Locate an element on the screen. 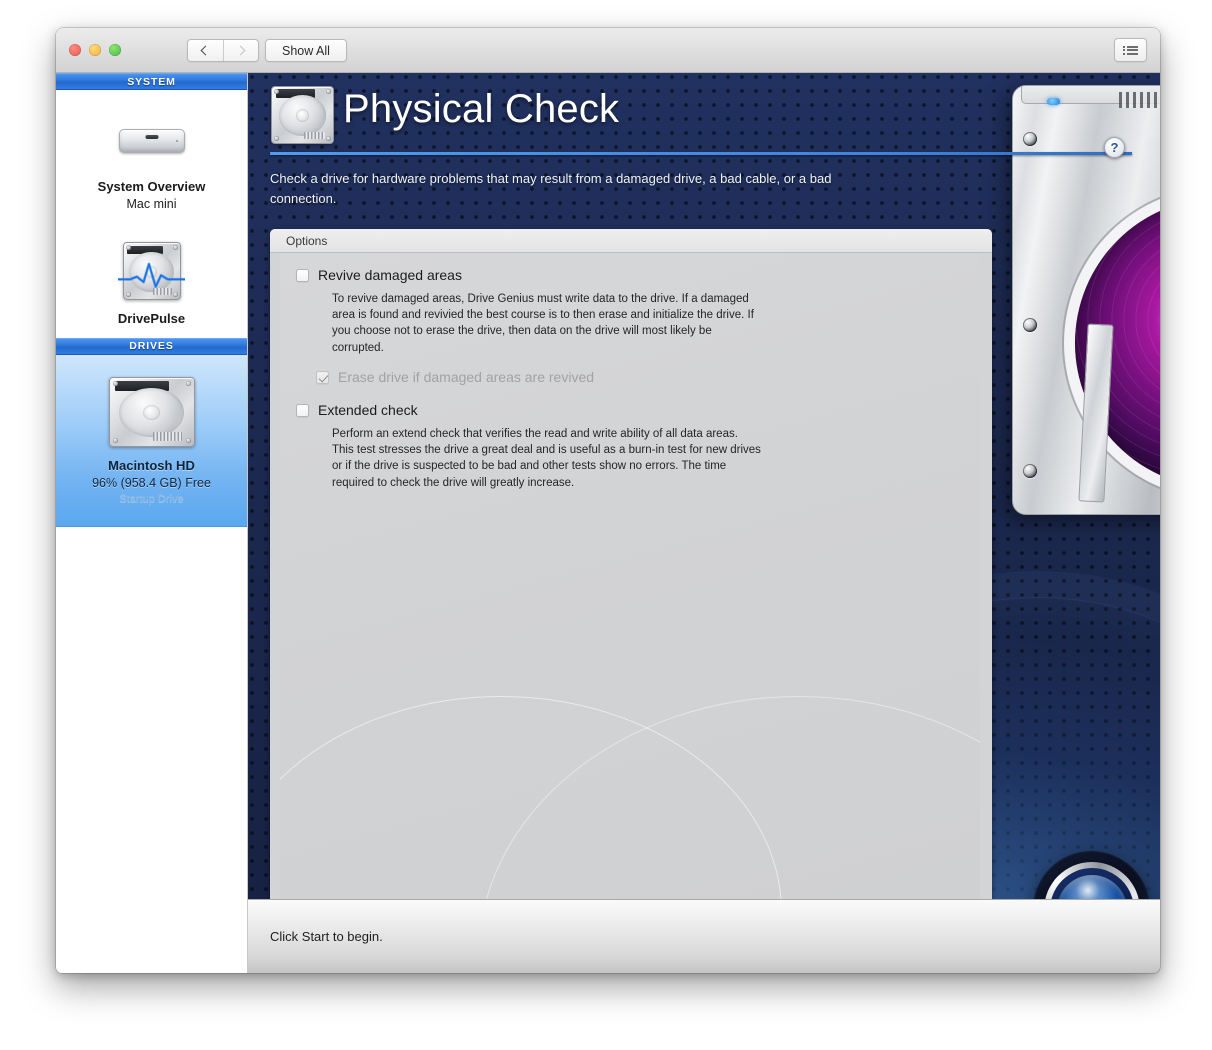 Image resolution: width=1212 pixels, height=1050 pixels. forward-button is located at coordinates (241, 50).